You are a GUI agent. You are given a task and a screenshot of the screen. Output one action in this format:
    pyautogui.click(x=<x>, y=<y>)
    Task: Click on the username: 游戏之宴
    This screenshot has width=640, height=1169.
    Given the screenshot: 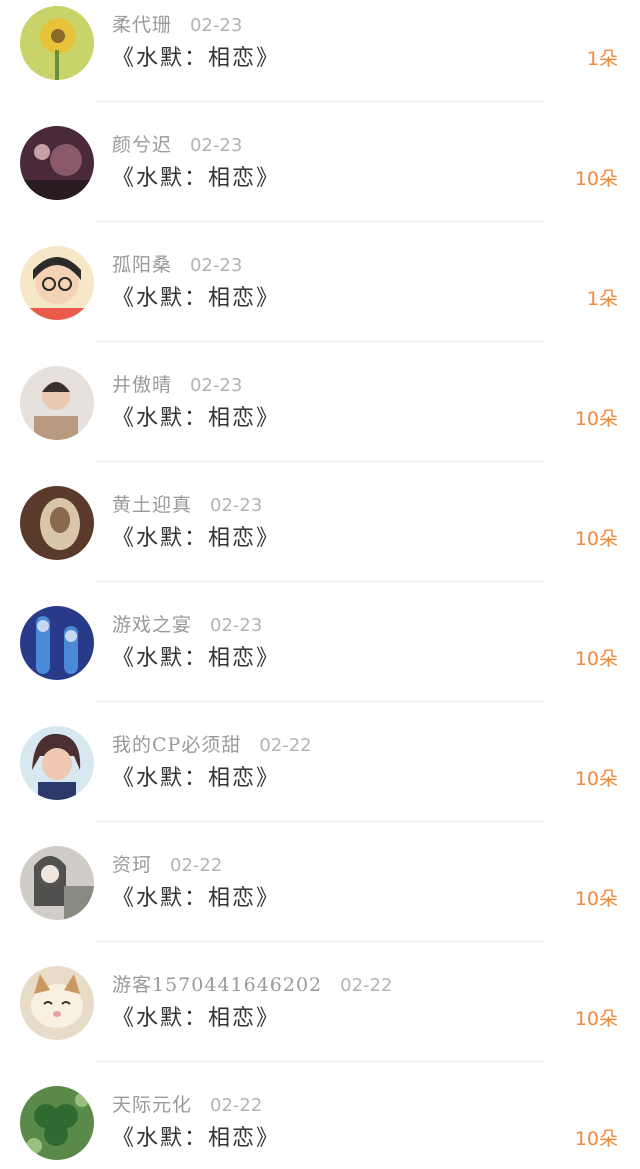 What is the action you would take?
    pyautogui.click(x=152, y=623)
    